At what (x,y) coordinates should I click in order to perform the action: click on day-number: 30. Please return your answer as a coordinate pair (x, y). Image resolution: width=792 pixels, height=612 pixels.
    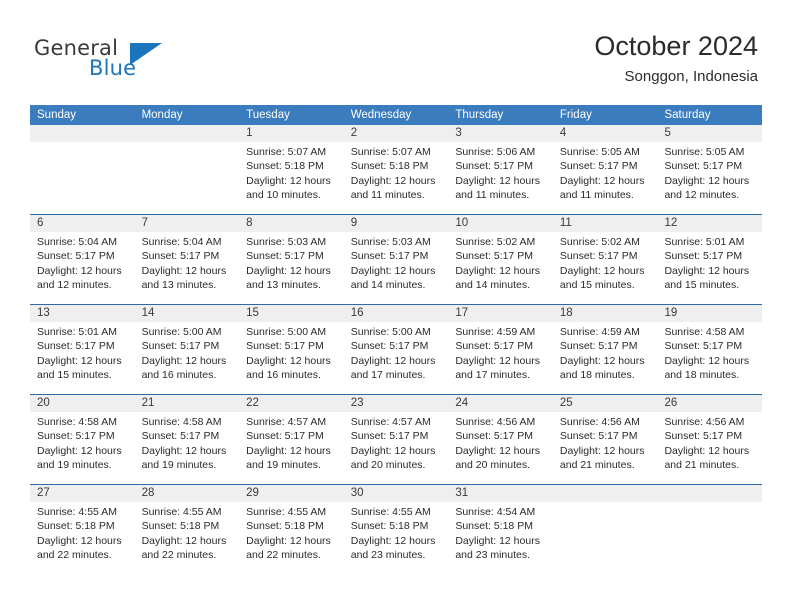
    Looking at the image, I should click on (396, 493).